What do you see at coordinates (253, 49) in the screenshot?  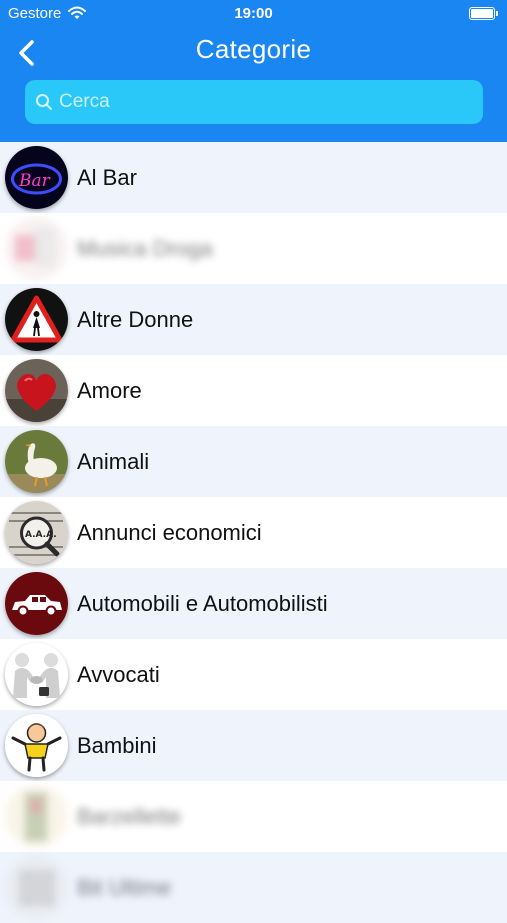 I see `page-title: Categorie` at bounding box center [253, 49].